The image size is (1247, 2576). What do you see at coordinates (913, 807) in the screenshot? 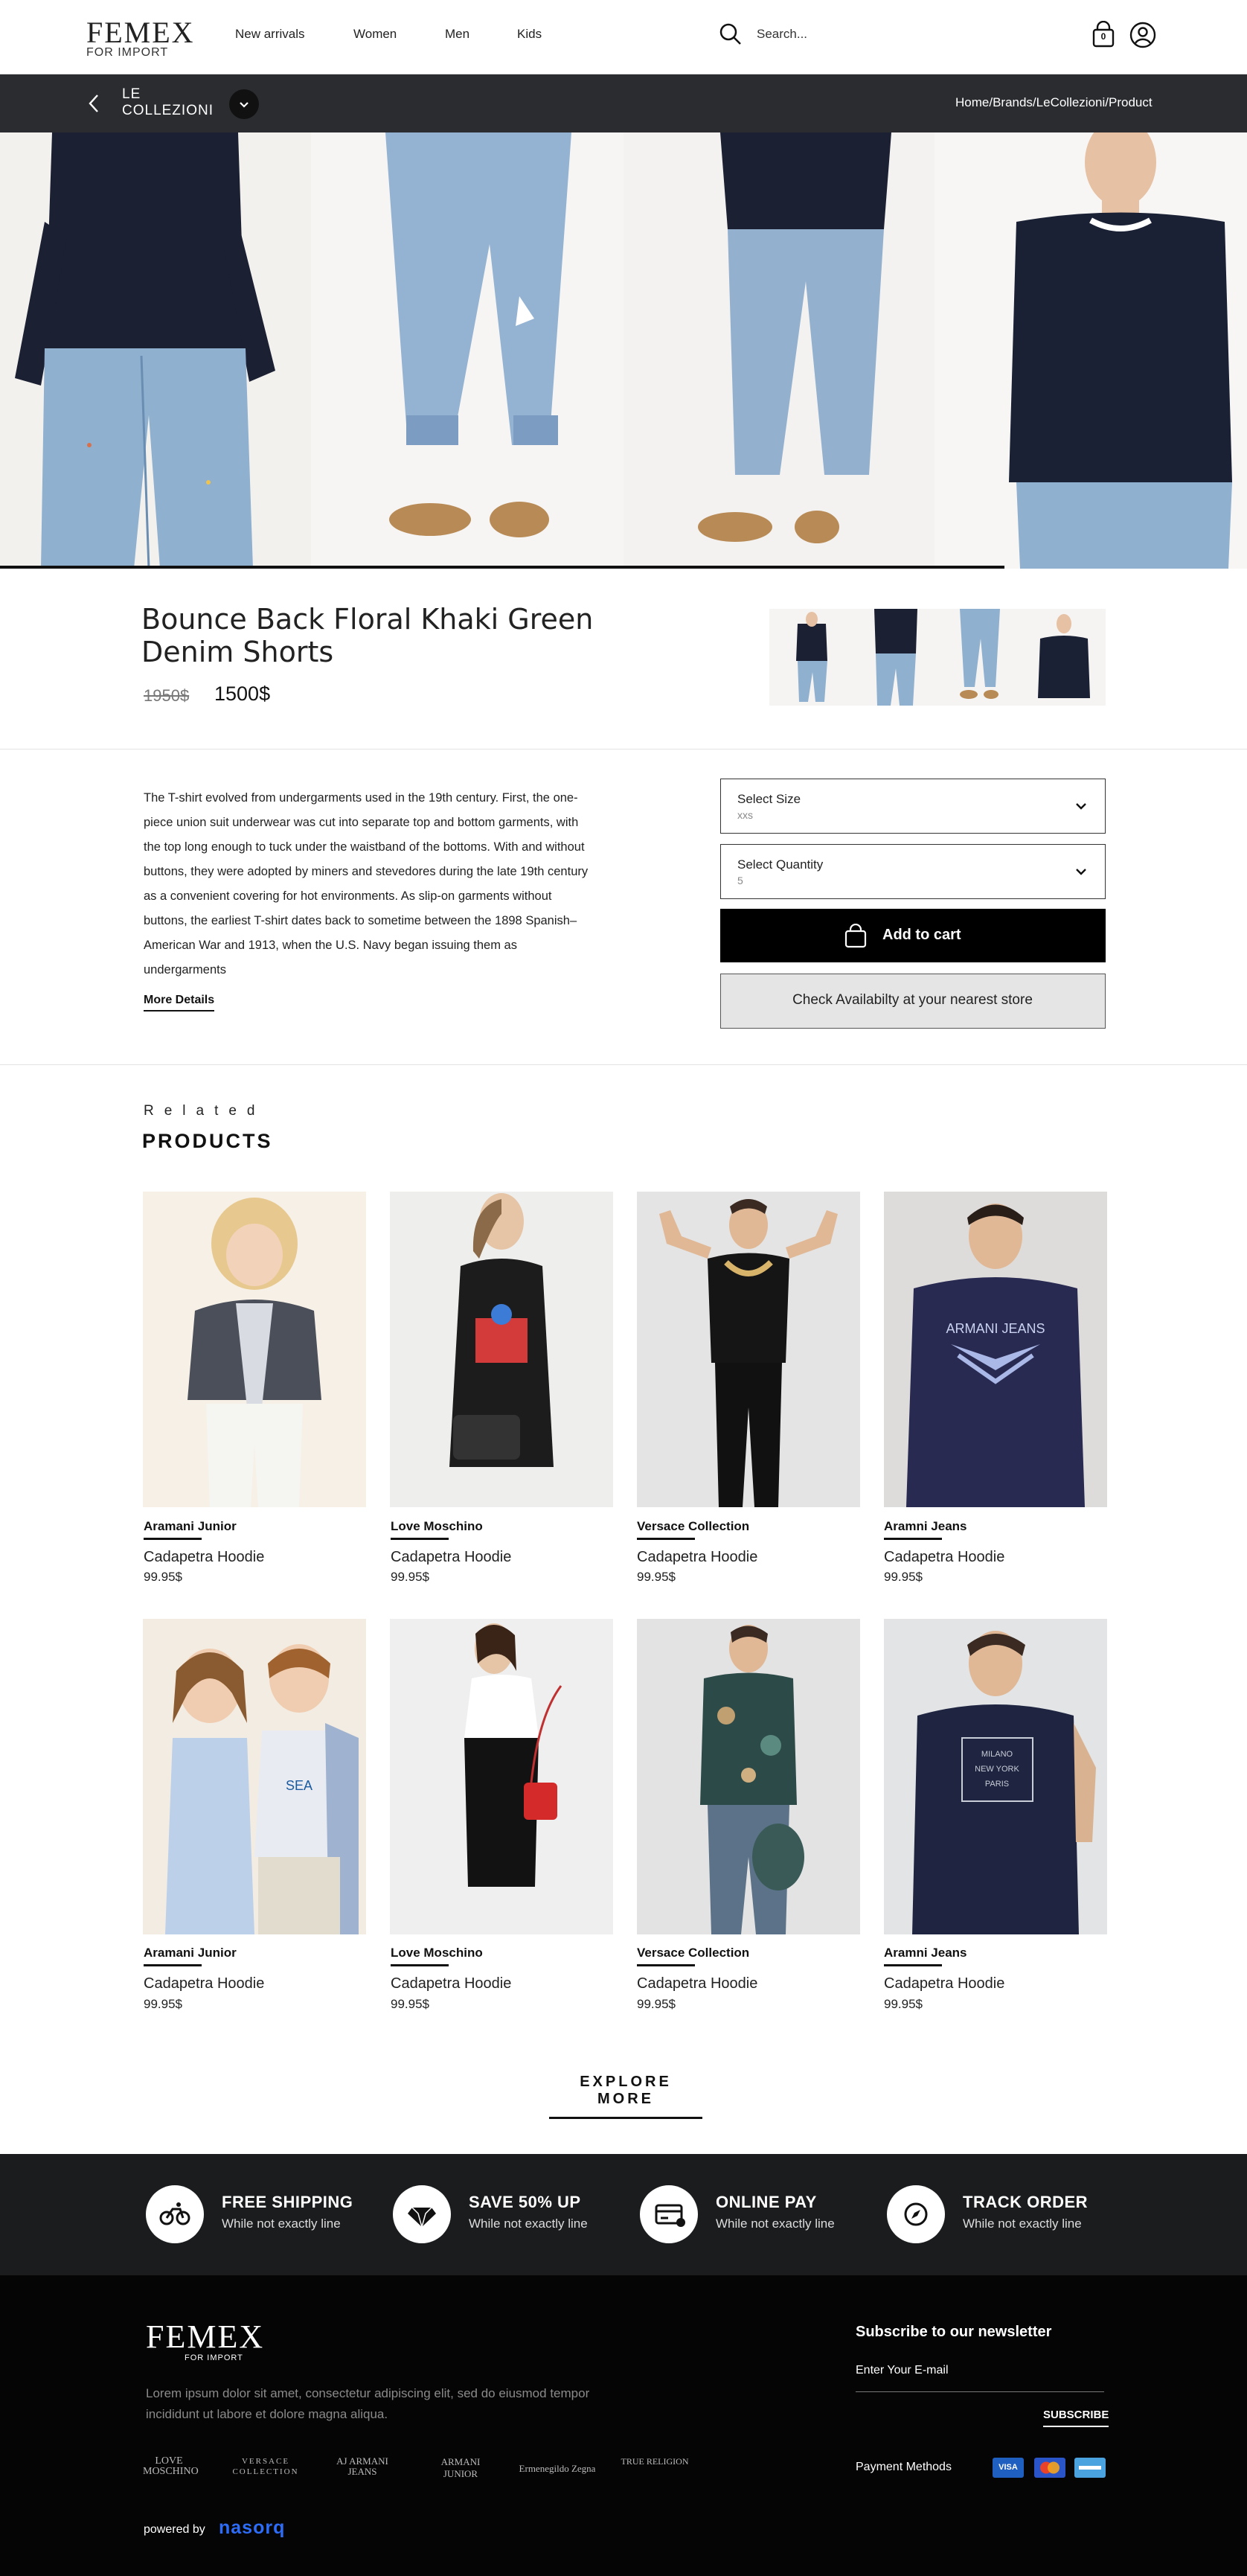
I see `size-select: Select Size xxs` at bounding box center [913, 807].